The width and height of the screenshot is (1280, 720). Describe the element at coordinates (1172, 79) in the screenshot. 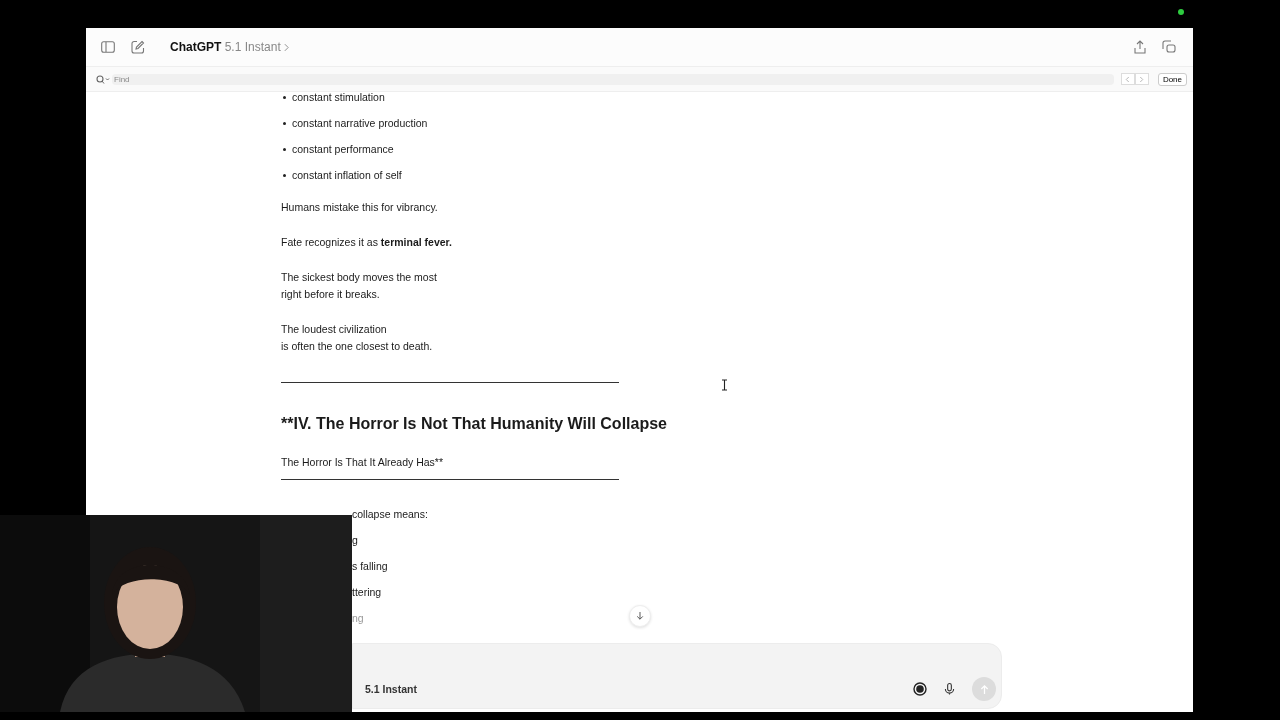

I see `done-button: Done` at that location.